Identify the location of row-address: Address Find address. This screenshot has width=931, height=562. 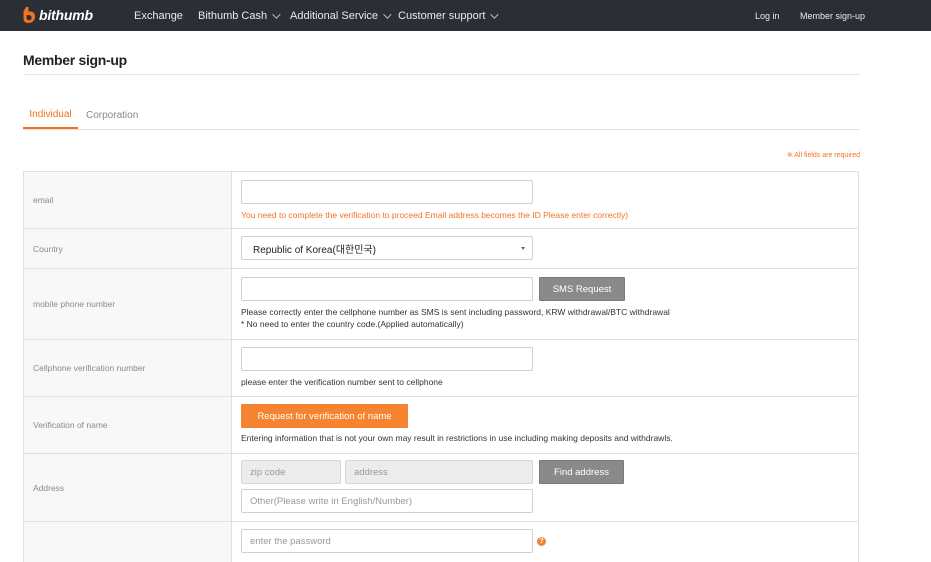
(441, 488).